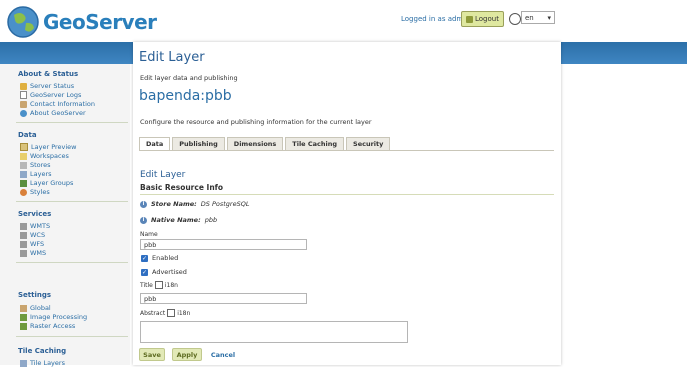 The height and width of the screenshot is (367, 687). What do you see at coordinates (255, 144) in the screenshot?
I see `tab-dimensions: Dimensions` at bounding box center [255, 144].